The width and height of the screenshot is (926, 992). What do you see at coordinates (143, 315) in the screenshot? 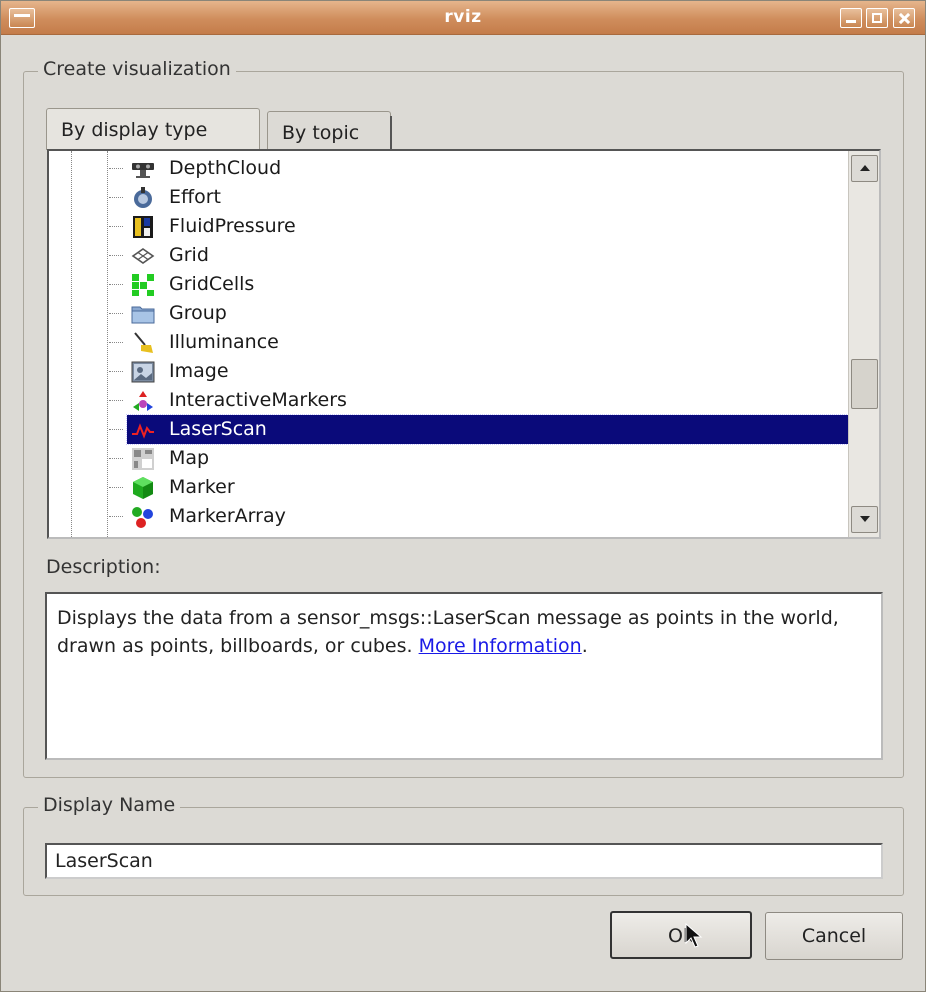
I see `folder-icon` at bounding box center [143, 315].